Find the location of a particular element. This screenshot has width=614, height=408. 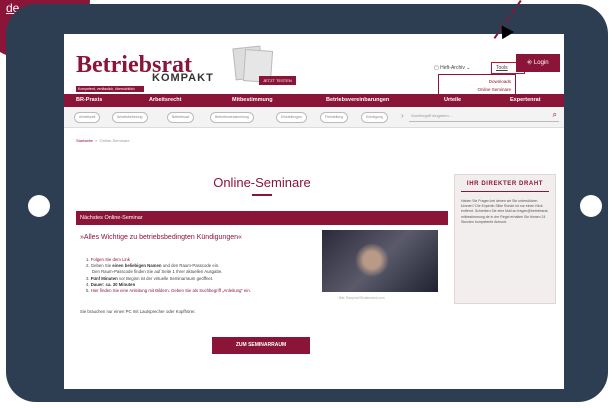

nav-br-praxis: BR-Praxis is located at coordinates (89, 100).